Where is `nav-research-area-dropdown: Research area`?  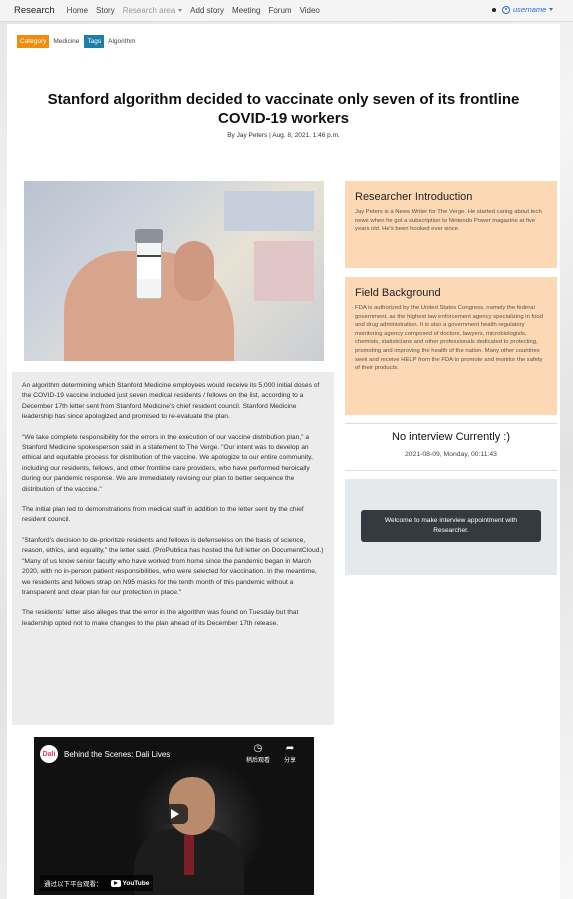 nav-research-area-dropdown: Research area is located at coordinates (152, 10).